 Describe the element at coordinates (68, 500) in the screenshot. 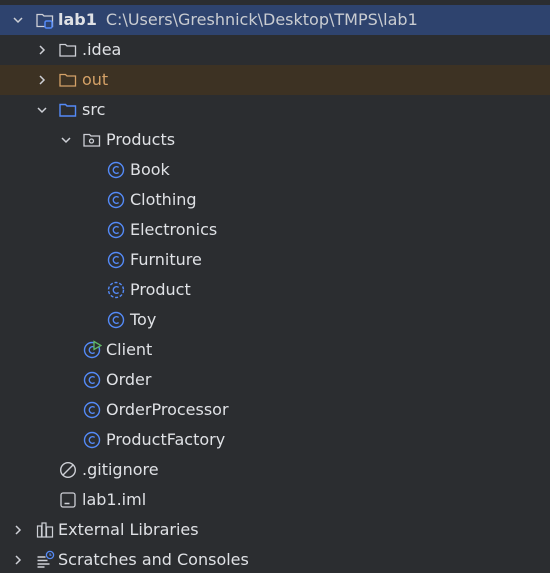

I see `iml-file-icon` at that location.